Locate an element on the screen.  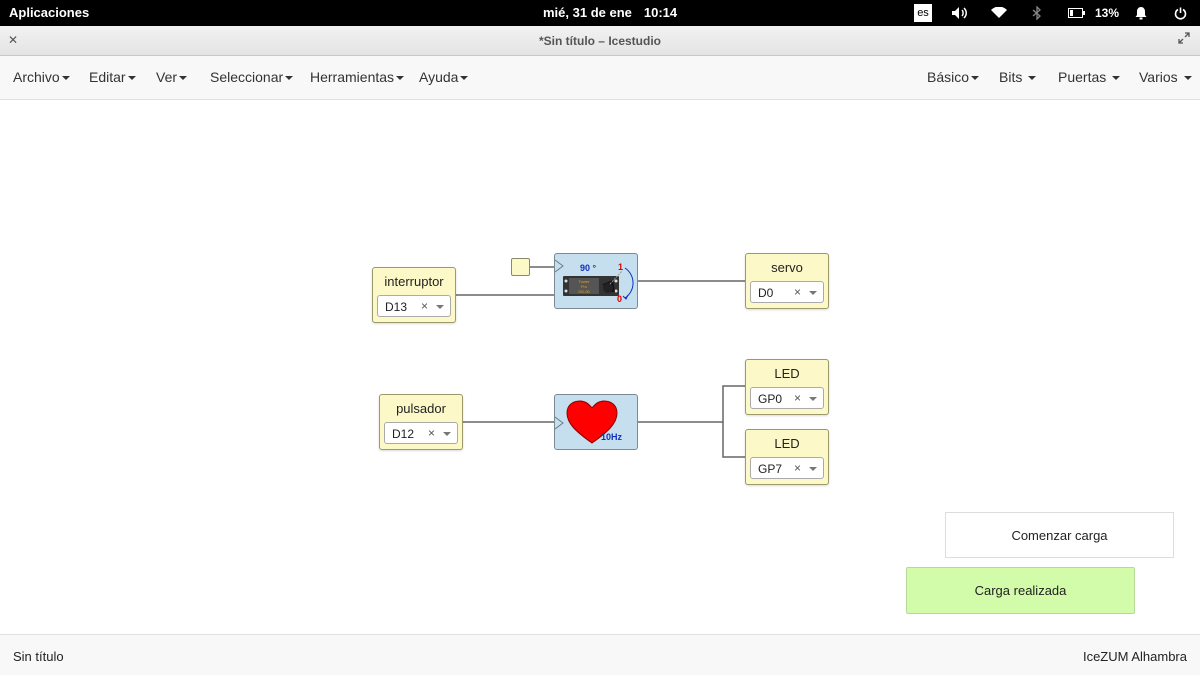
menu-ayuda: Ayuda is located at coordinates (444, 77).